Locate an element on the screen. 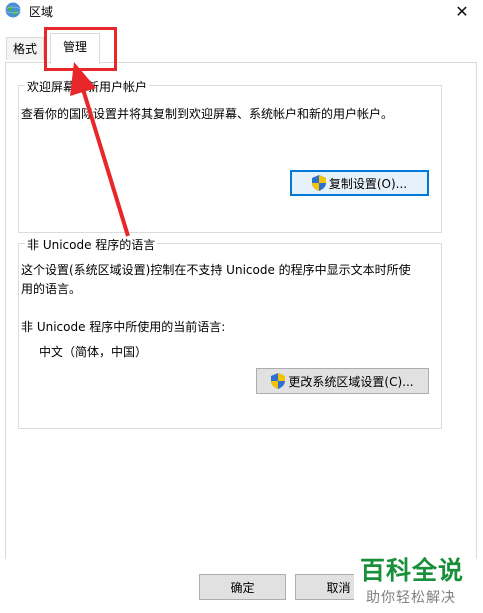  cancel-label: 取消 is located at coordinates (338, 587).